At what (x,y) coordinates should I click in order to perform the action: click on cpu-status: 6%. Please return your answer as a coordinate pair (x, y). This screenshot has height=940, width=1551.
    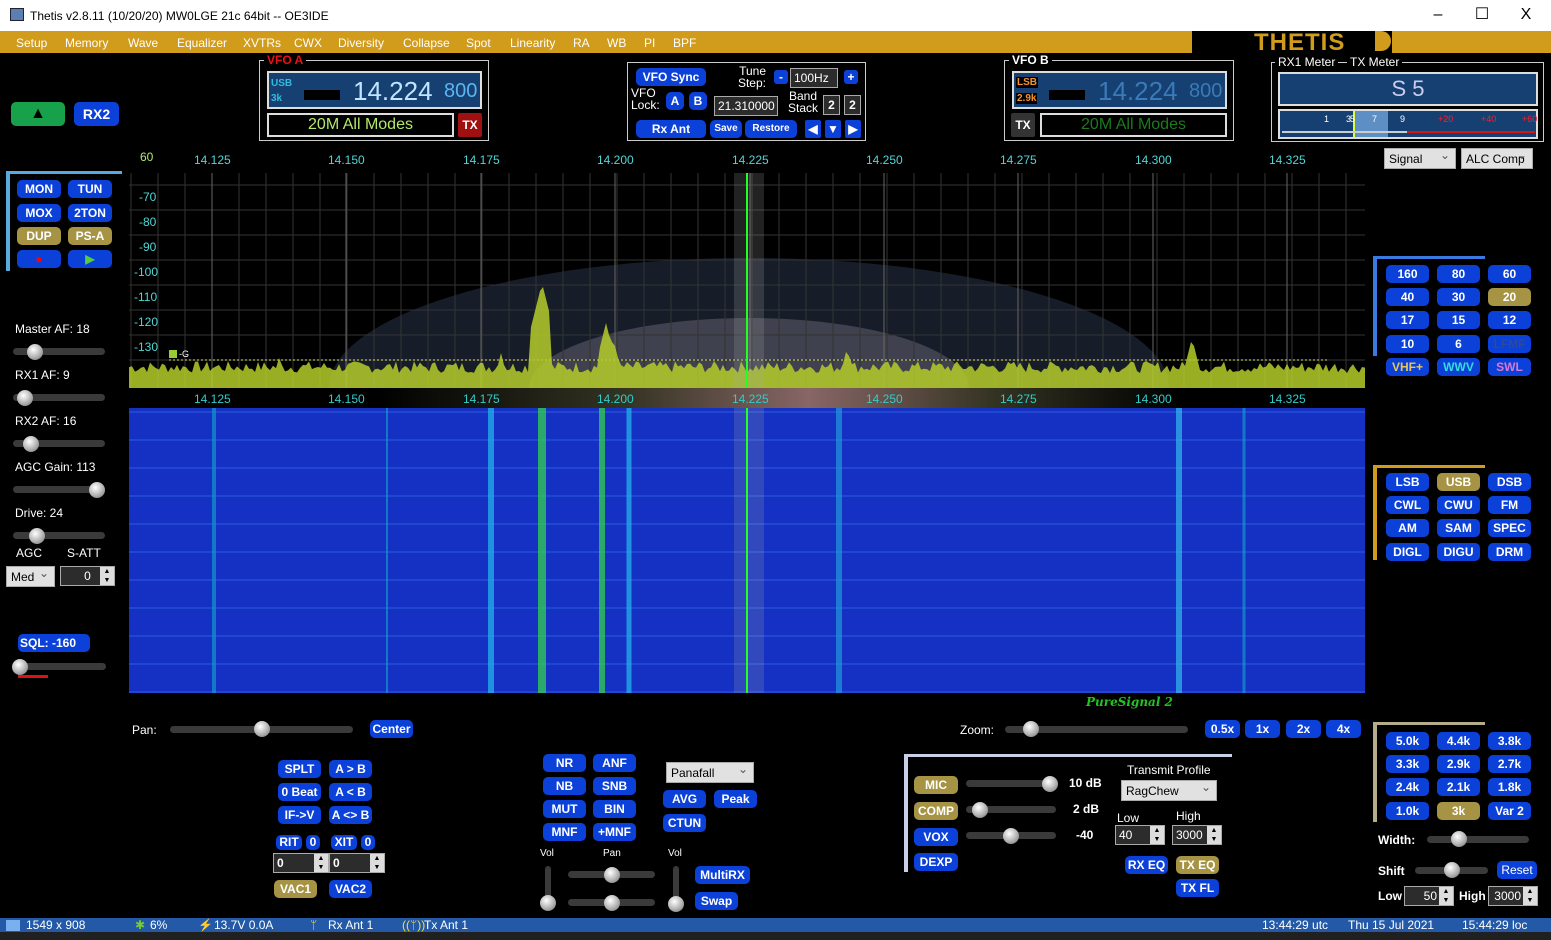
    Looking at the image, I should click on (158, 925).